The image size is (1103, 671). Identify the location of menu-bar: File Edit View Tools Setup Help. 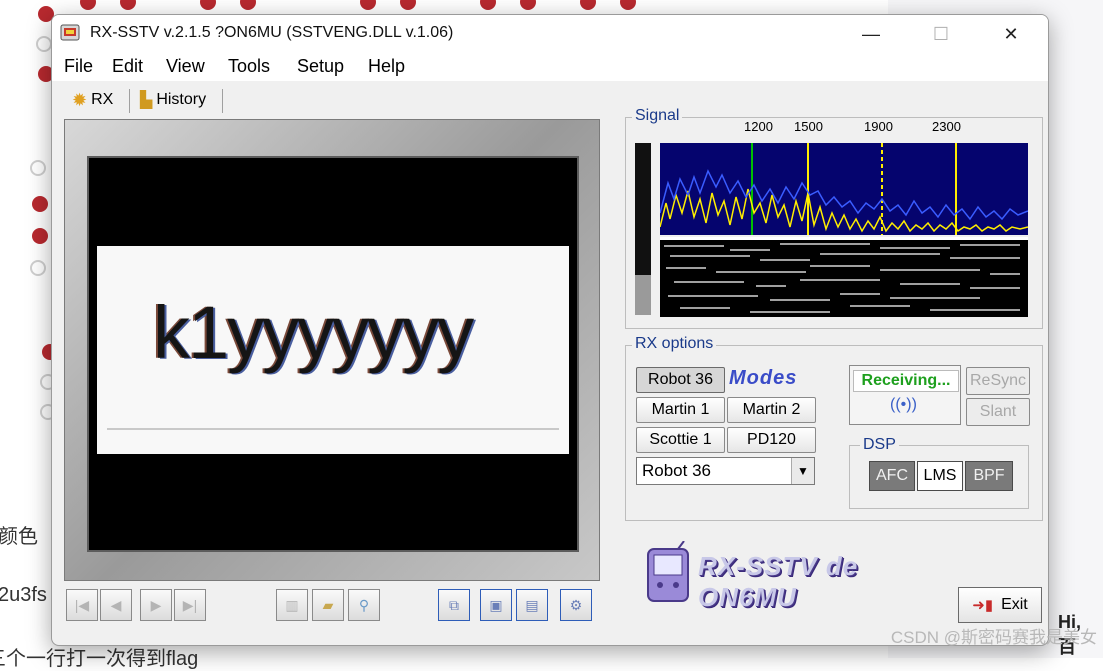
(550, 67).